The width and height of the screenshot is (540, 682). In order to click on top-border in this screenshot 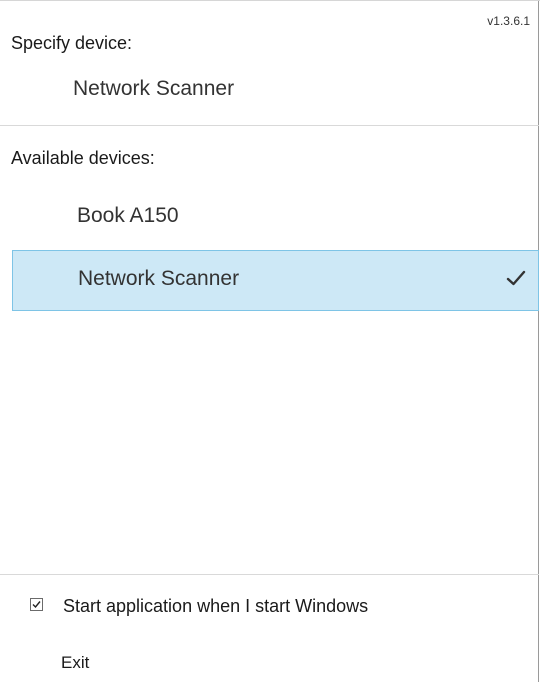, I will do `click(270, 0)`.